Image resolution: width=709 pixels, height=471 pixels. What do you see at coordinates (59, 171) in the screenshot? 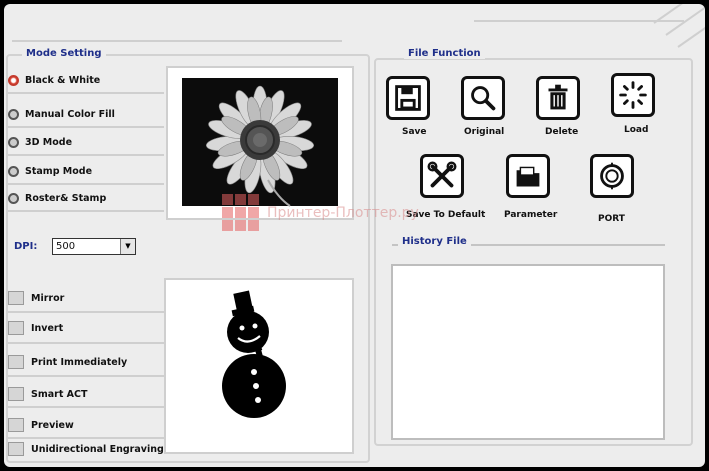
I see `mode-label: Stamp Mode` at bounding box center [59, 171].